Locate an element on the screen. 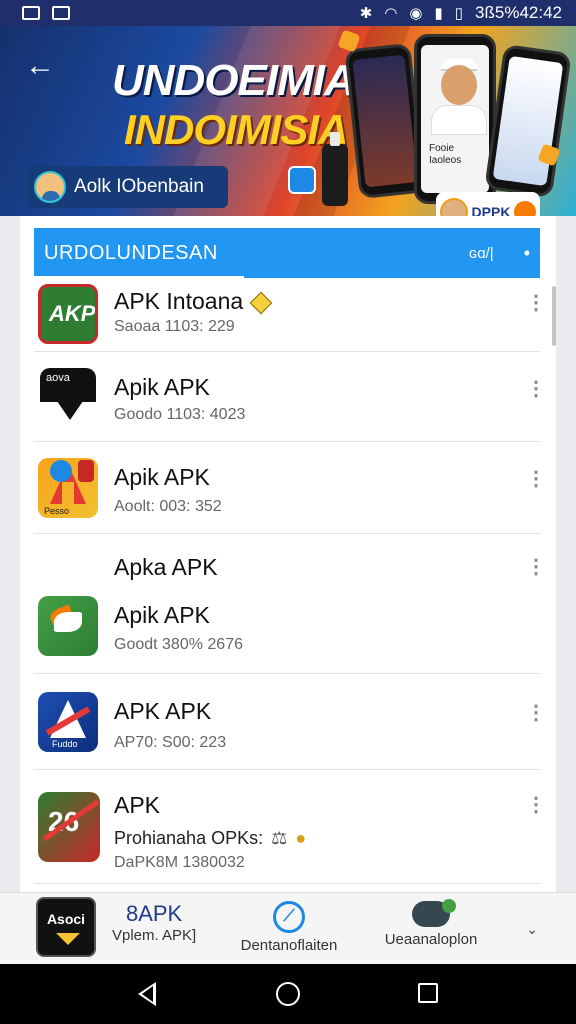 This screenshot has width=576, height=1024. developer-name: Aolk IObenbain is located at coordinates (139, 186).